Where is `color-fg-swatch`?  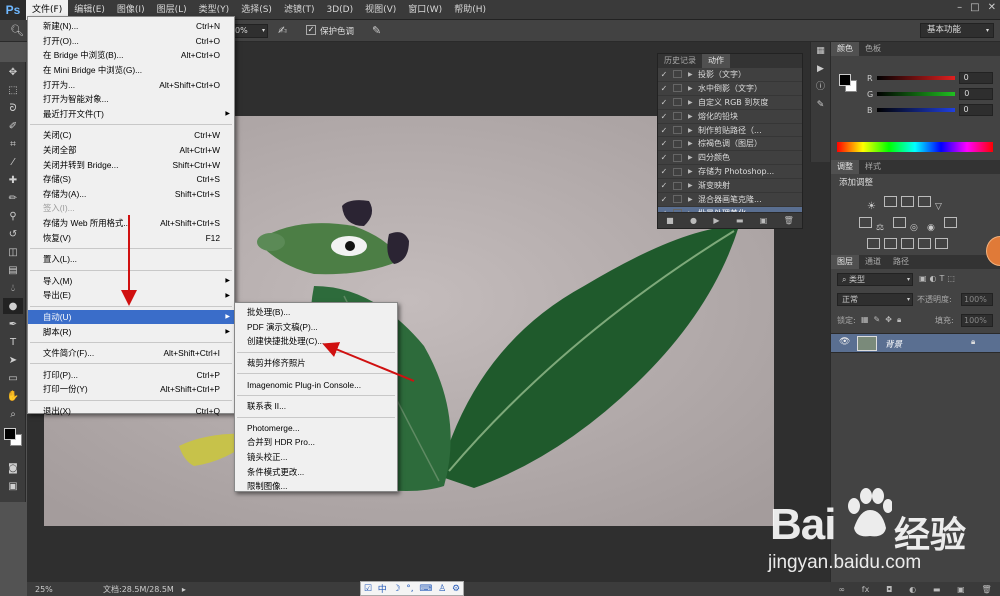
color-fg-swatch is located at coordinates (845, 80).